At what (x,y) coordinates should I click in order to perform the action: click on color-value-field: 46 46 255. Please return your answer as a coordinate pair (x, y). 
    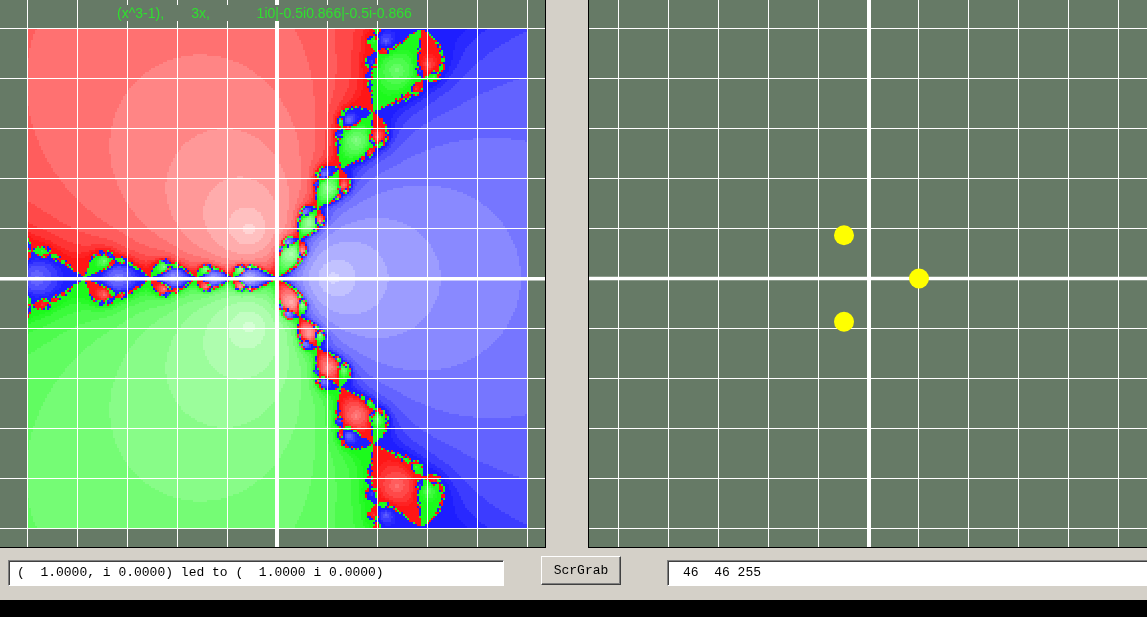
    Looking at the image, I should click on (907, 573).